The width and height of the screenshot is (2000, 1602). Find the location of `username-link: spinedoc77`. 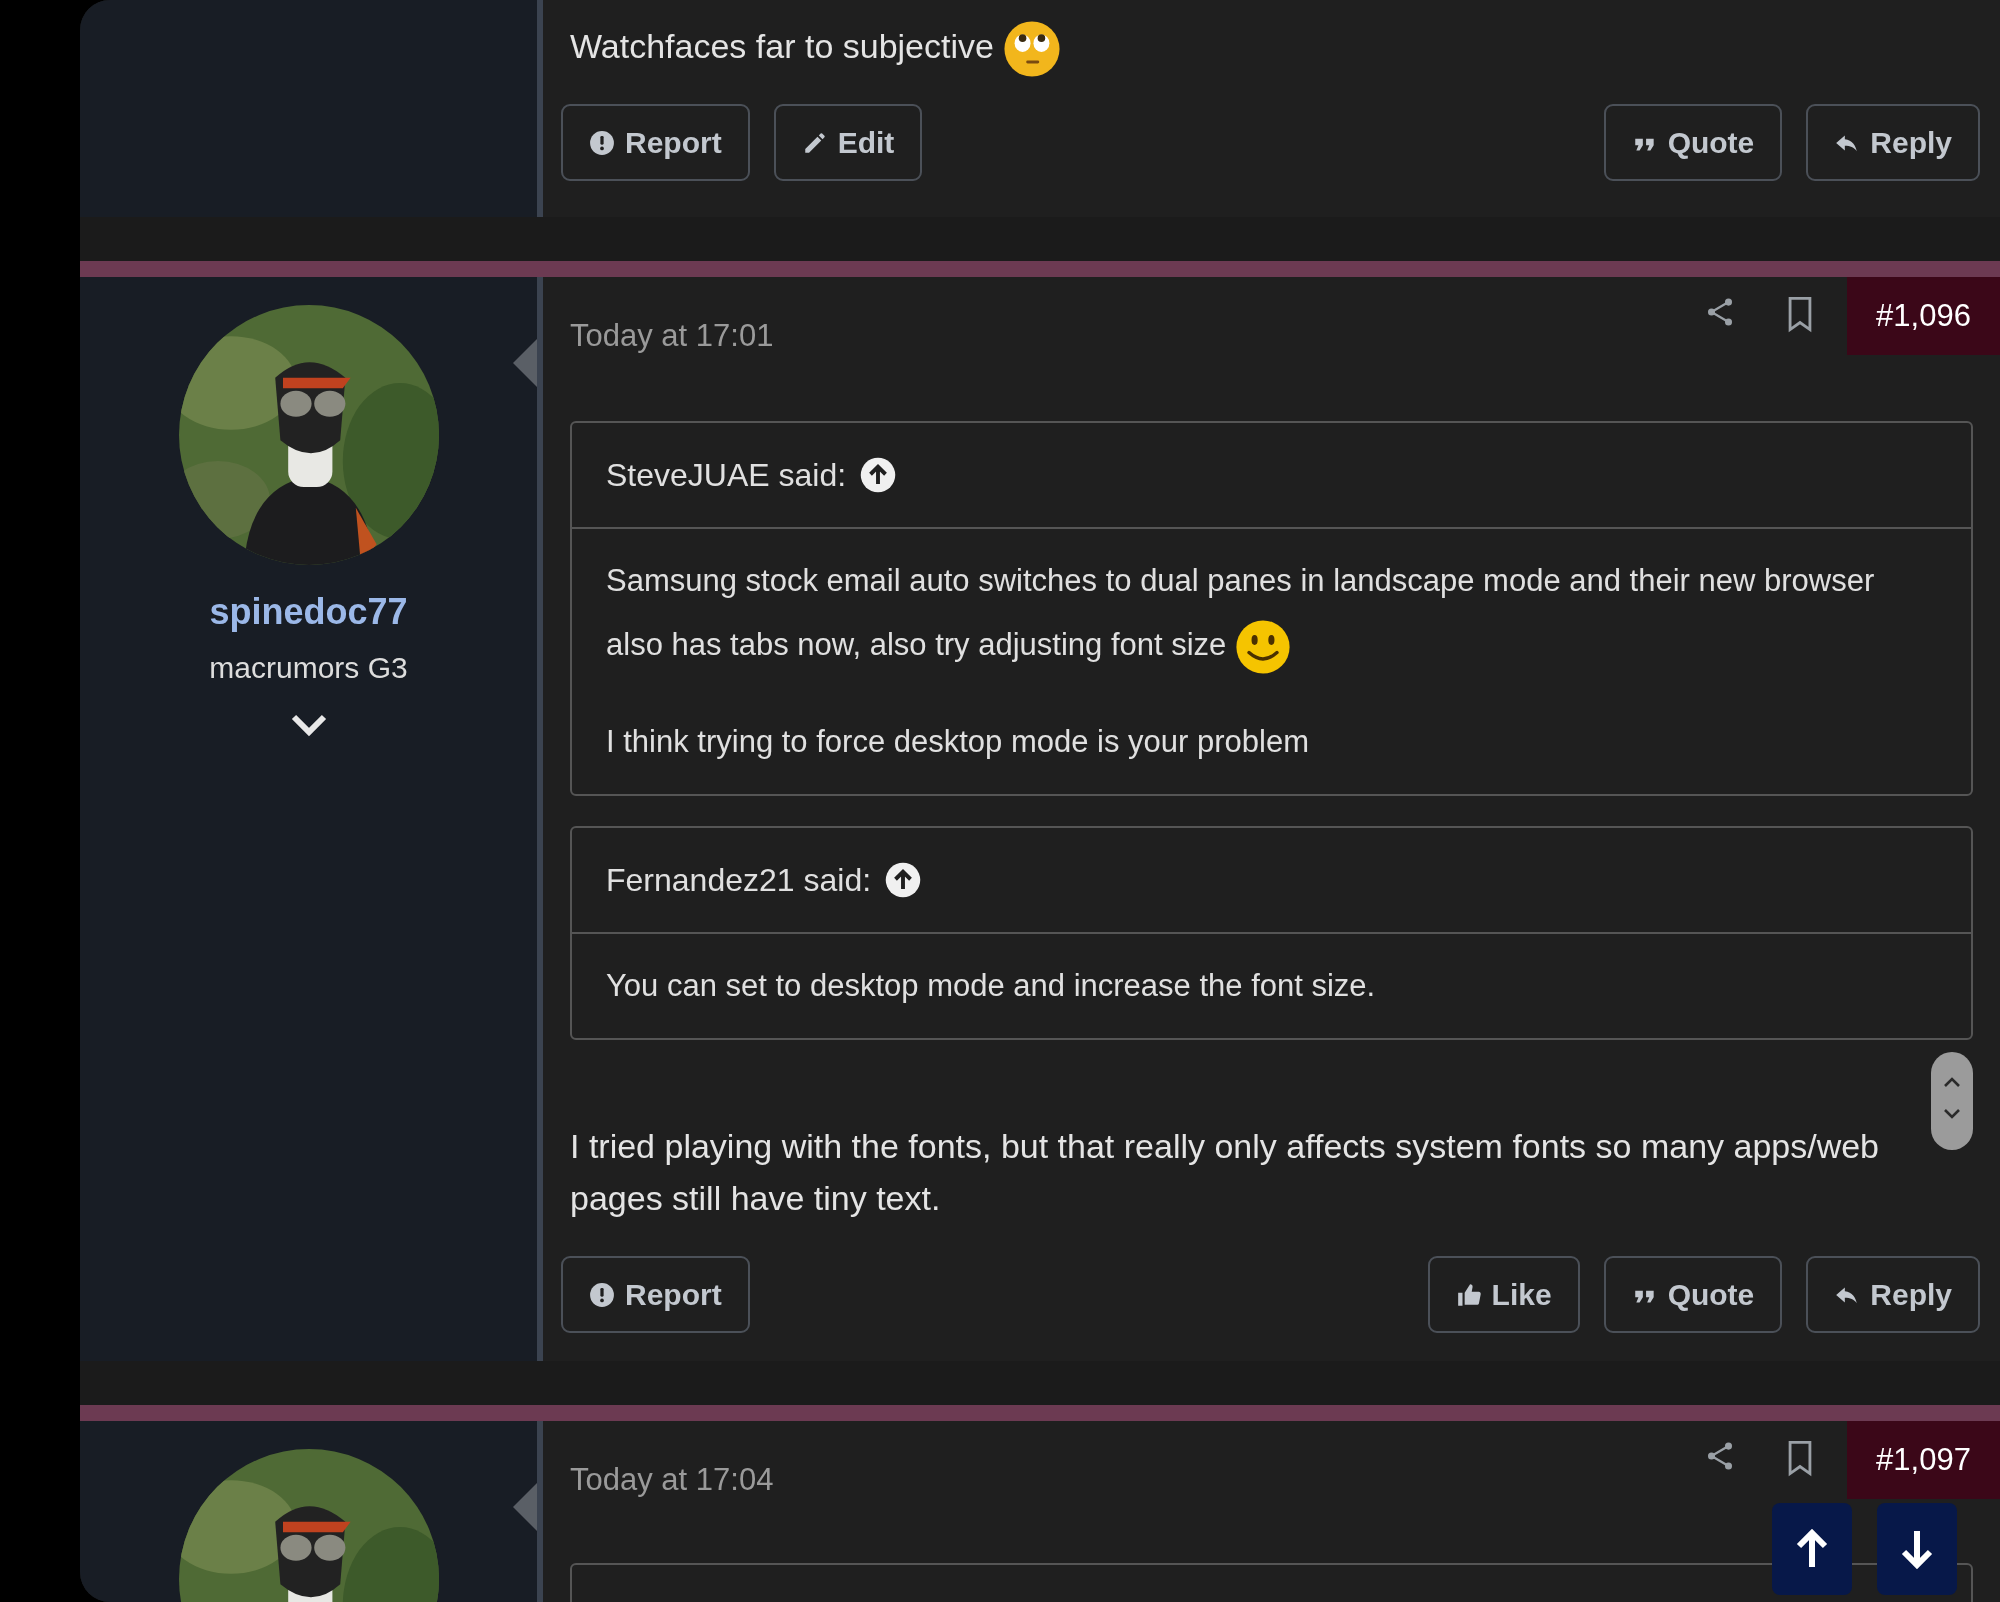

username-link: spinedoc77 is located at coordinates (308, 612).